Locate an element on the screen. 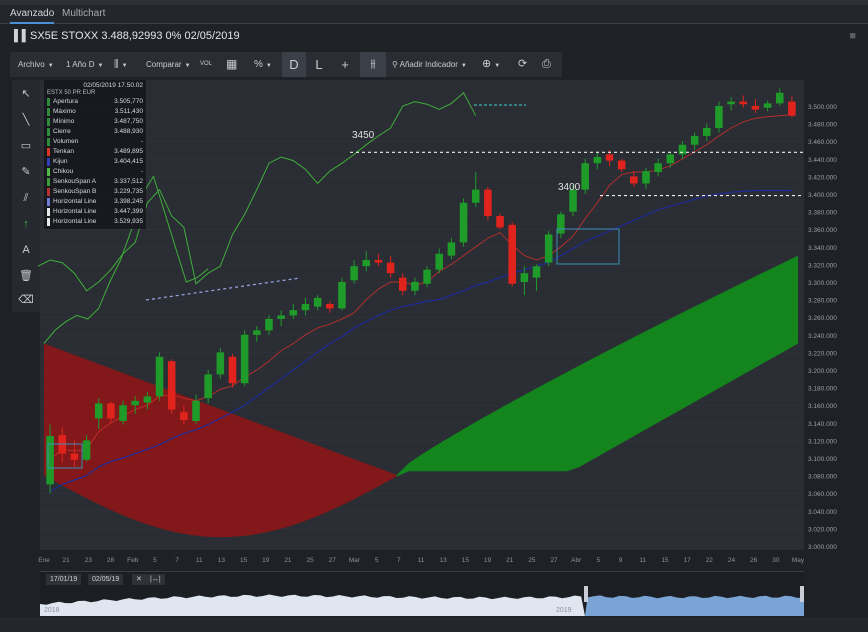  y-tick-label: 3.140.000 is located at coordinates (822, 424).